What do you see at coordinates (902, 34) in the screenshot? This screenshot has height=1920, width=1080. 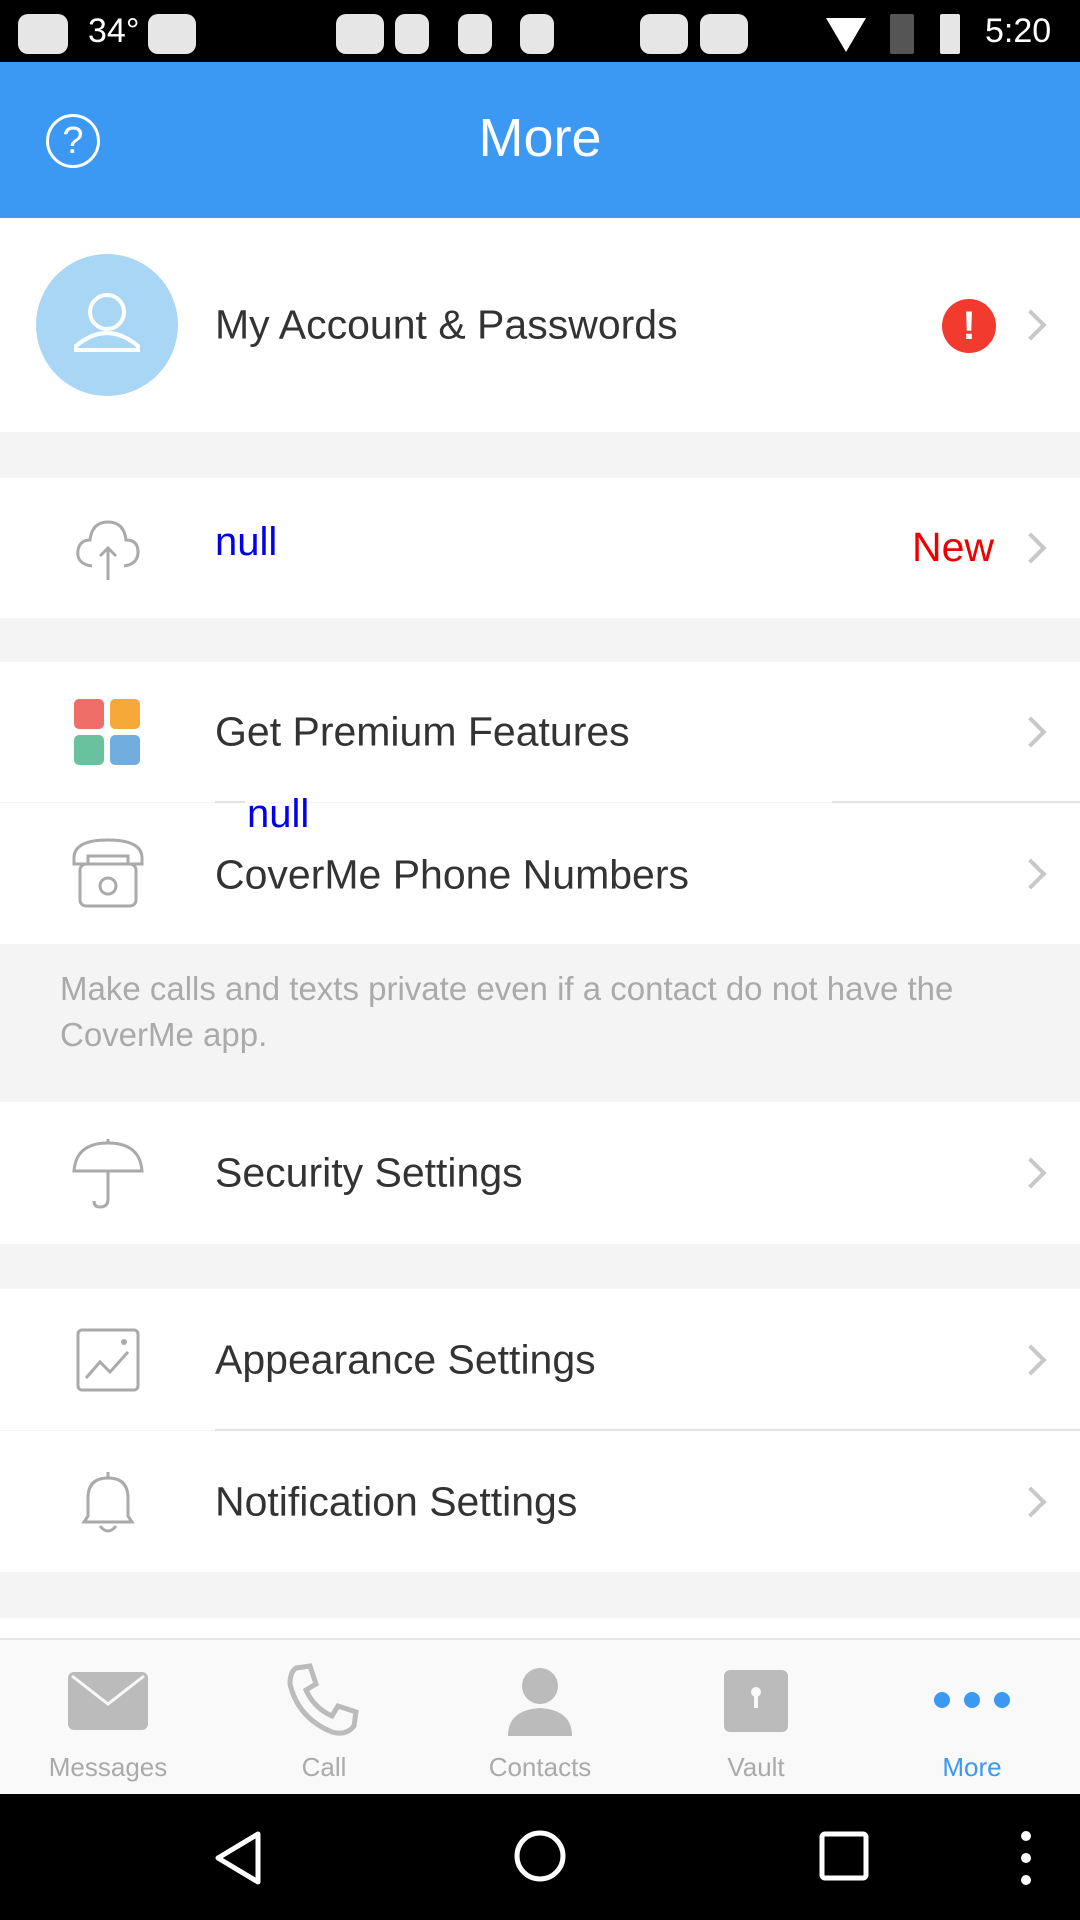 I see `no-sim-icon` at bounding box center [902, 34].